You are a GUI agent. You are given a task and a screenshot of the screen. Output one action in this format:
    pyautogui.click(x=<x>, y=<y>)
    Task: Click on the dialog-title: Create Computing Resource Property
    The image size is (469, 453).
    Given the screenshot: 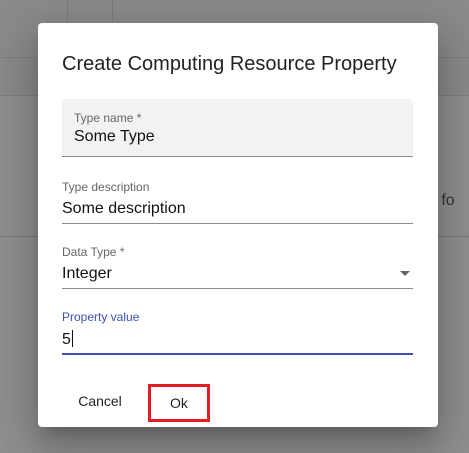 What is the action you would take?
    pyautogui.click(x=229, y=64)
    